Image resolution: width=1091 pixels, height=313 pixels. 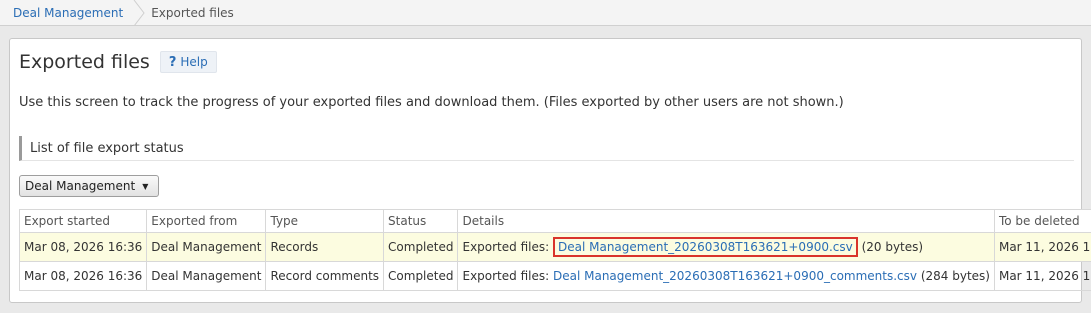 What do you see at coordinates (145, 186) in the screenshot?
I see `caret-down-icon: ▼` at bounding box center [145, 186].